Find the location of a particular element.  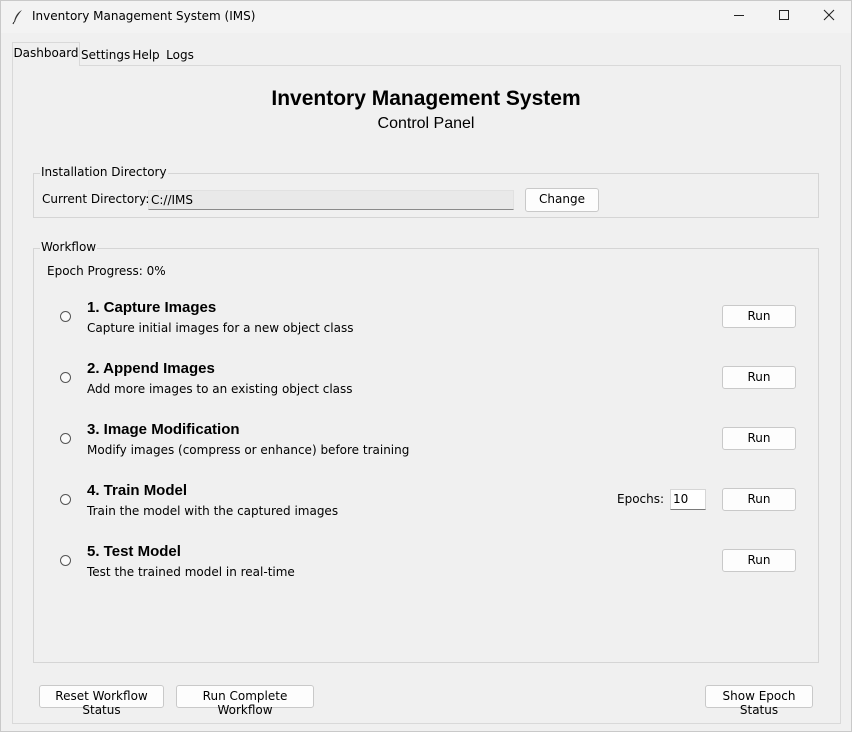

close-button is located at coordinates (829, 16).